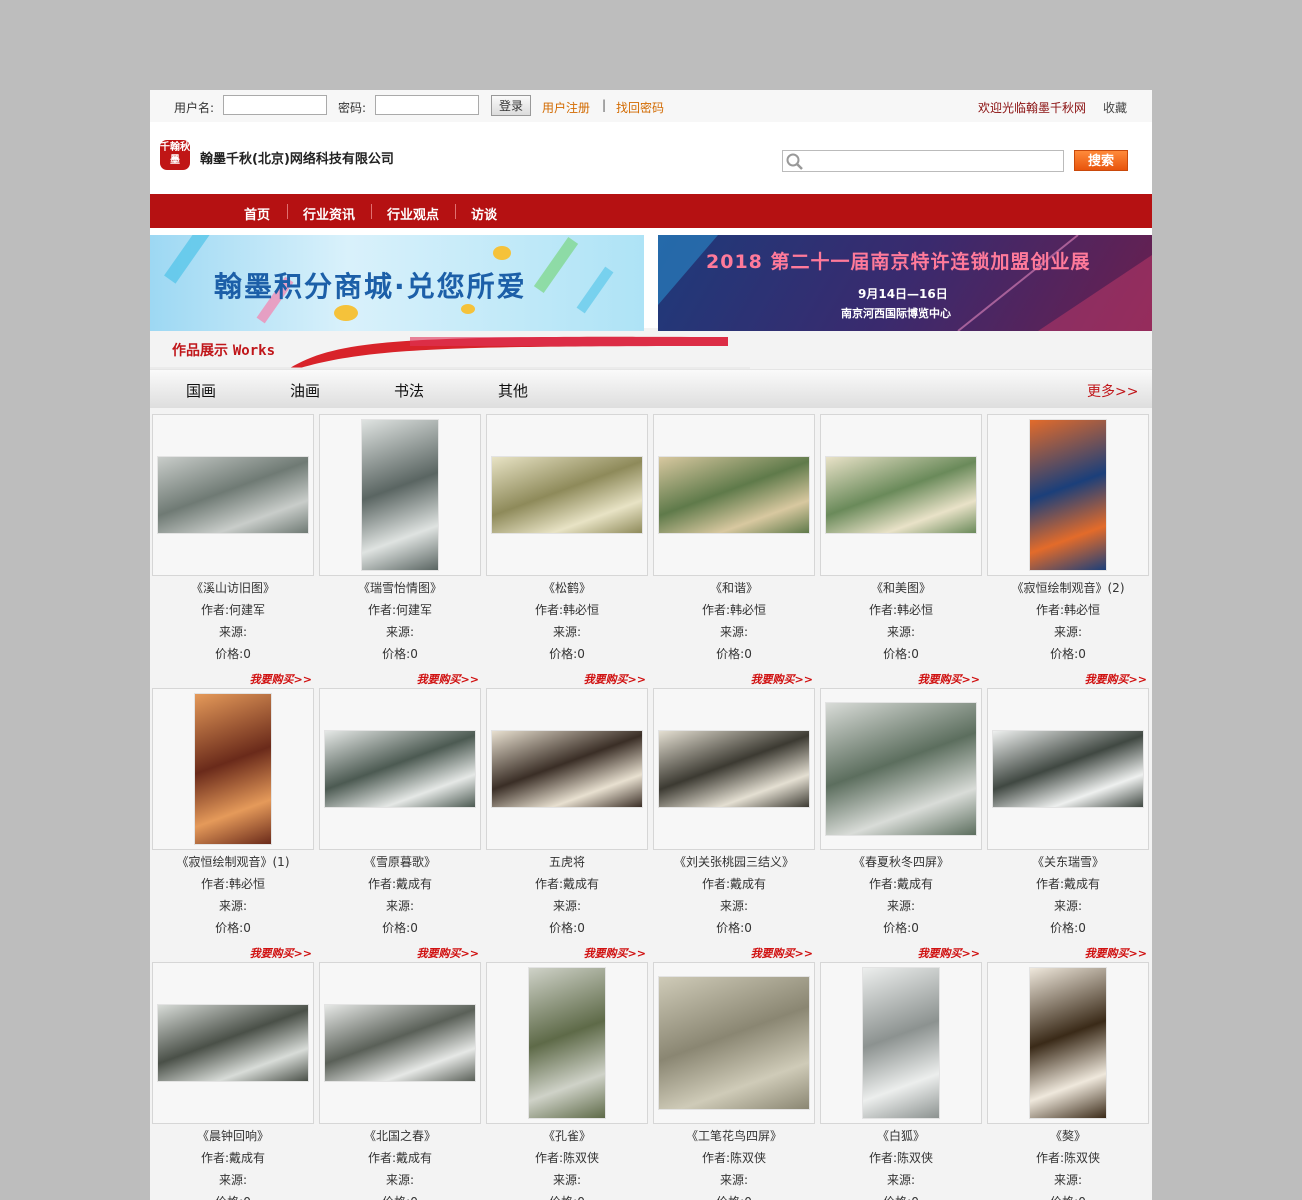 This screenshot has height=1200, width=1302. Describe the element at coordinates (651, 388) in the screenshot. I see `category-tabs: 国画 油画 书法 其他 更多>>` at that location.